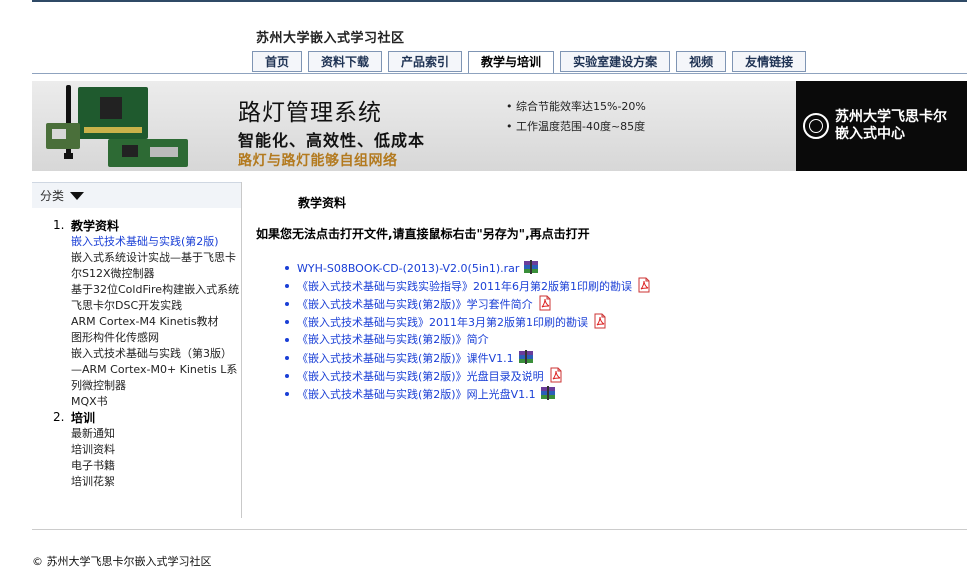  I want to click on sidebar-link: 图形构件化传感网, so click(156, 338).